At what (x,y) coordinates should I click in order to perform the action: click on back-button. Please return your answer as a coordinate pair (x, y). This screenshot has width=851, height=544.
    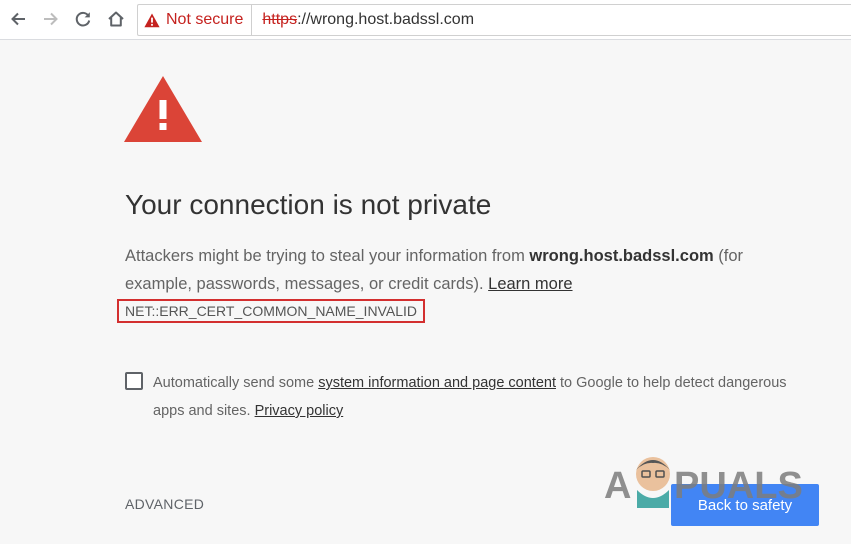
    Looking at the image, I should click on (18, 19).